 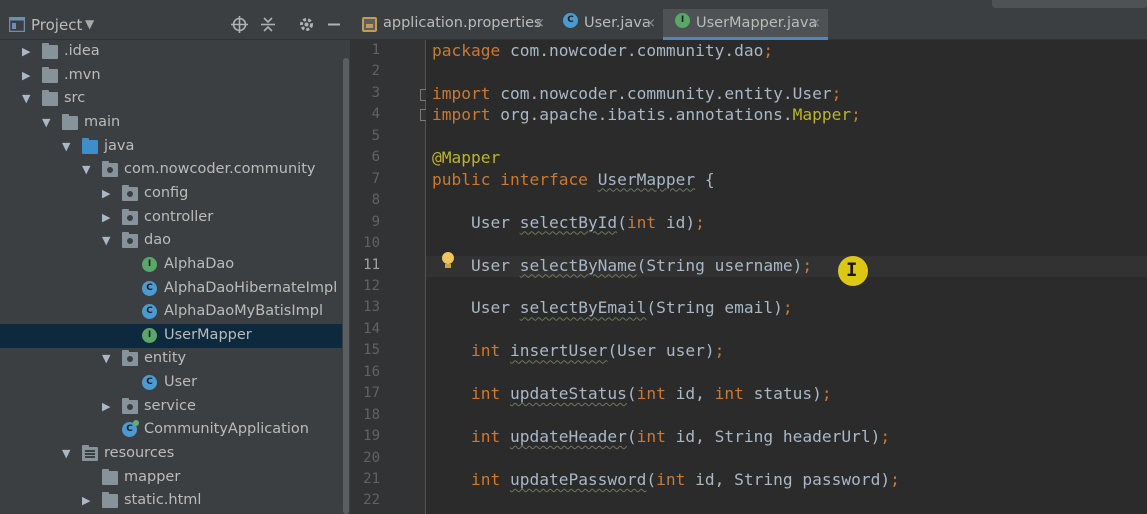 What do you see at coordinates (822, 115) in the screenshot?
I see `code-token: Mapper` at bounding box center [822, 115].